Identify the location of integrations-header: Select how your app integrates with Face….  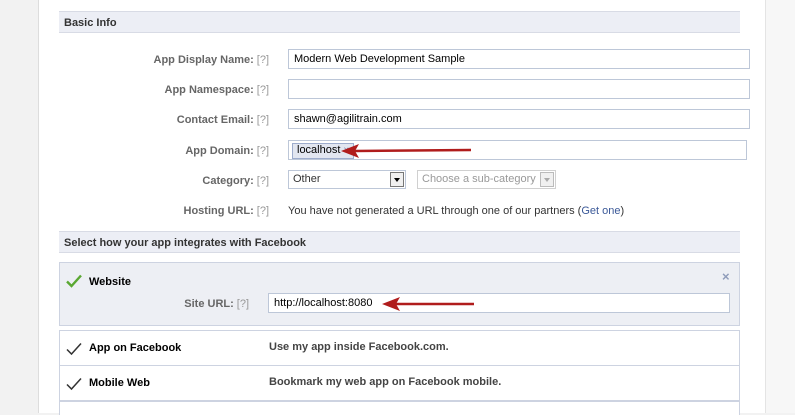
(399, 242).